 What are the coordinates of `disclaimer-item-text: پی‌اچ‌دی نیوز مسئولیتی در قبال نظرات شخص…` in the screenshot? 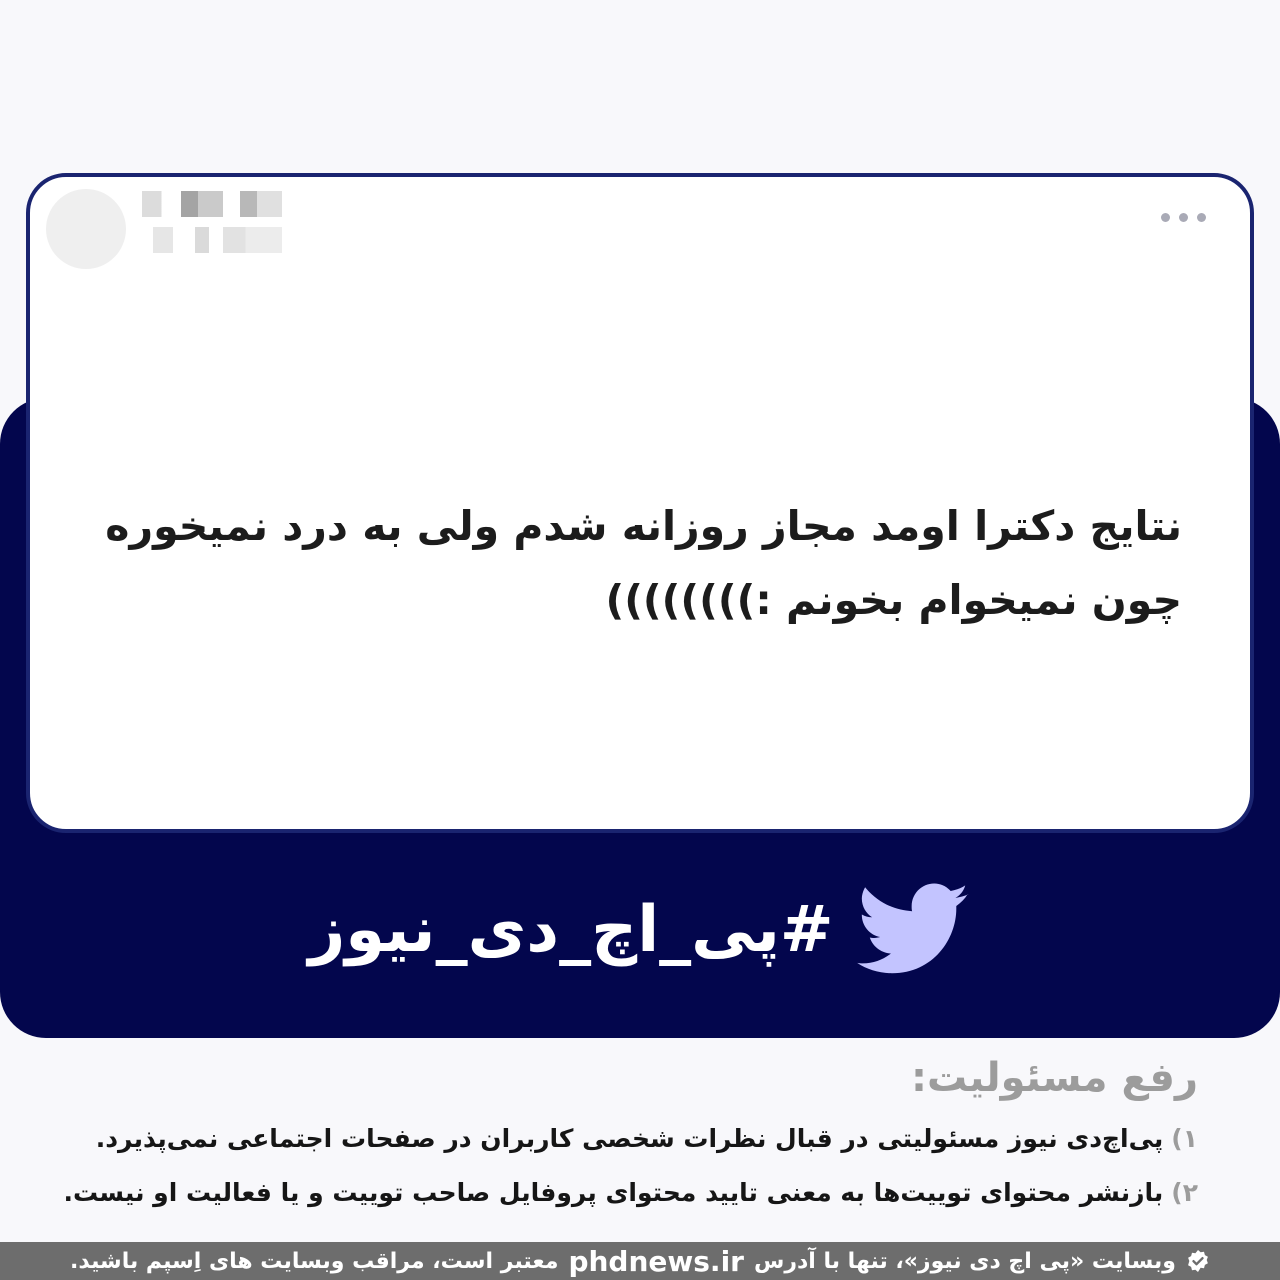 It's located at (629, 1138).